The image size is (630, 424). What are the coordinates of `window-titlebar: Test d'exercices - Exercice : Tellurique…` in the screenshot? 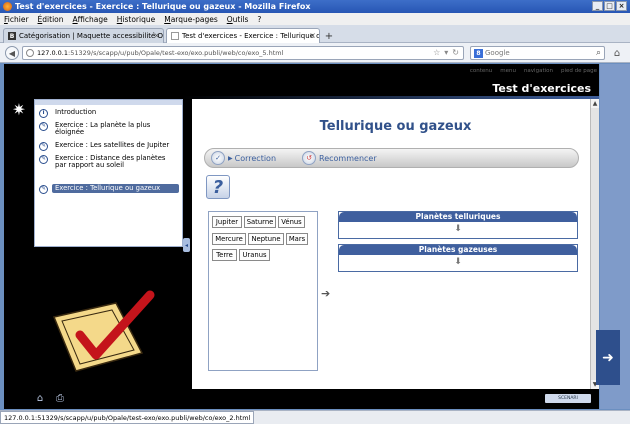 It's located at (315, 6).